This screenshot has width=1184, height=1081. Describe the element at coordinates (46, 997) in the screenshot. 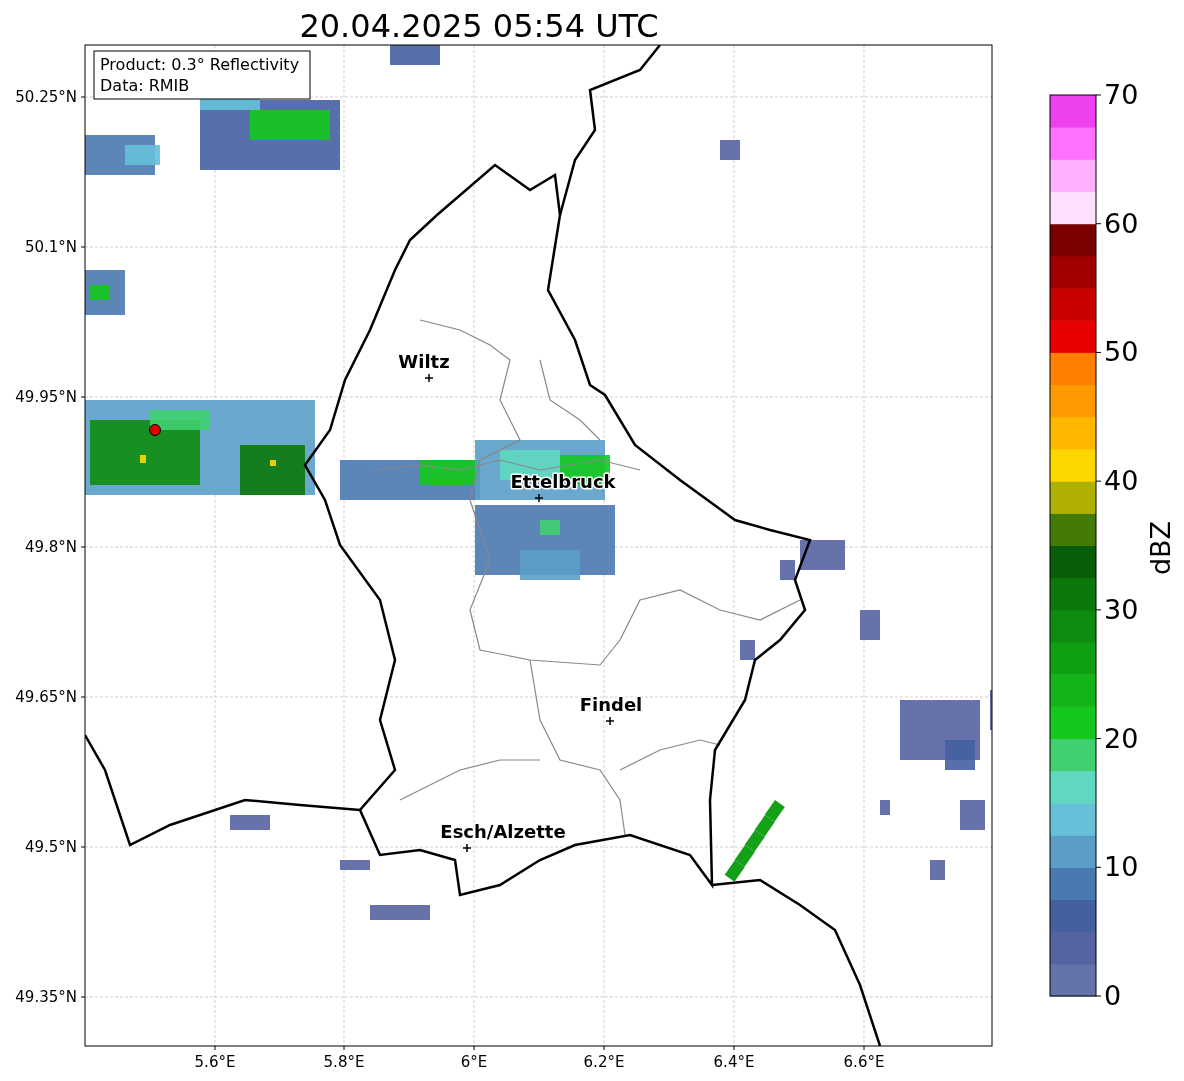

I see `latitude-label: 49.35°N` at that location.